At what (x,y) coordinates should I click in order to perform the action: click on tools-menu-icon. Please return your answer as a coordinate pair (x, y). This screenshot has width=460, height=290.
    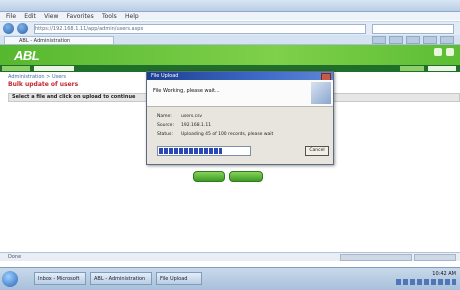
    Looking at the image, I should click on (447, 40).